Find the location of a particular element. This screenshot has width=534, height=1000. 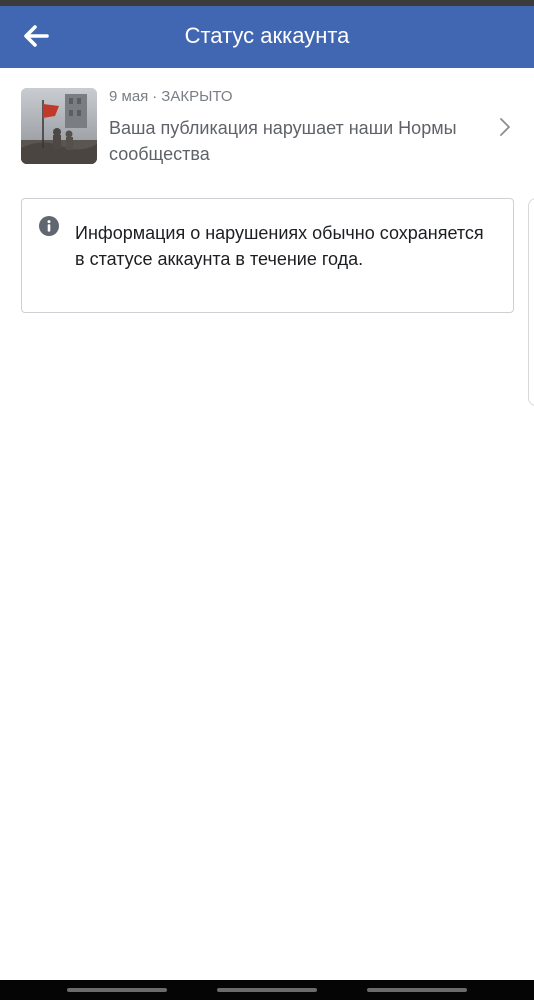

nav-handle-right is located at coordinates (417, 990).